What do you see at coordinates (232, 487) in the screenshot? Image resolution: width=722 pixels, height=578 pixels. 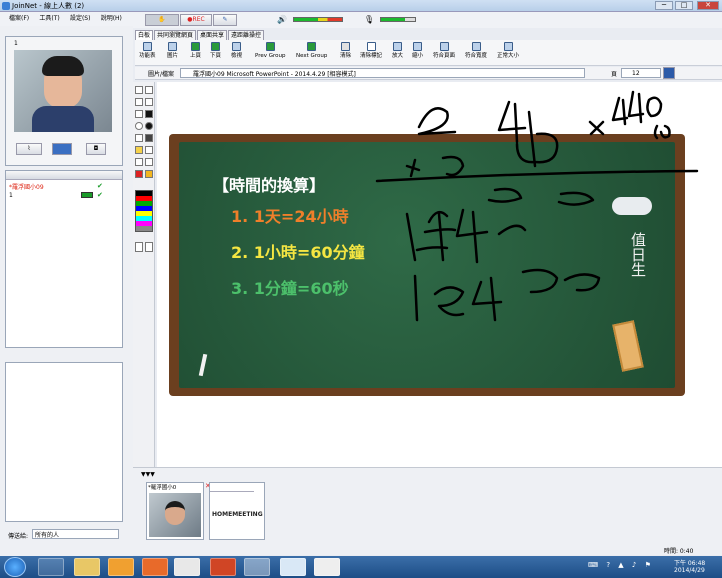 I see `thumb-select` at bounding box center [232, 487].